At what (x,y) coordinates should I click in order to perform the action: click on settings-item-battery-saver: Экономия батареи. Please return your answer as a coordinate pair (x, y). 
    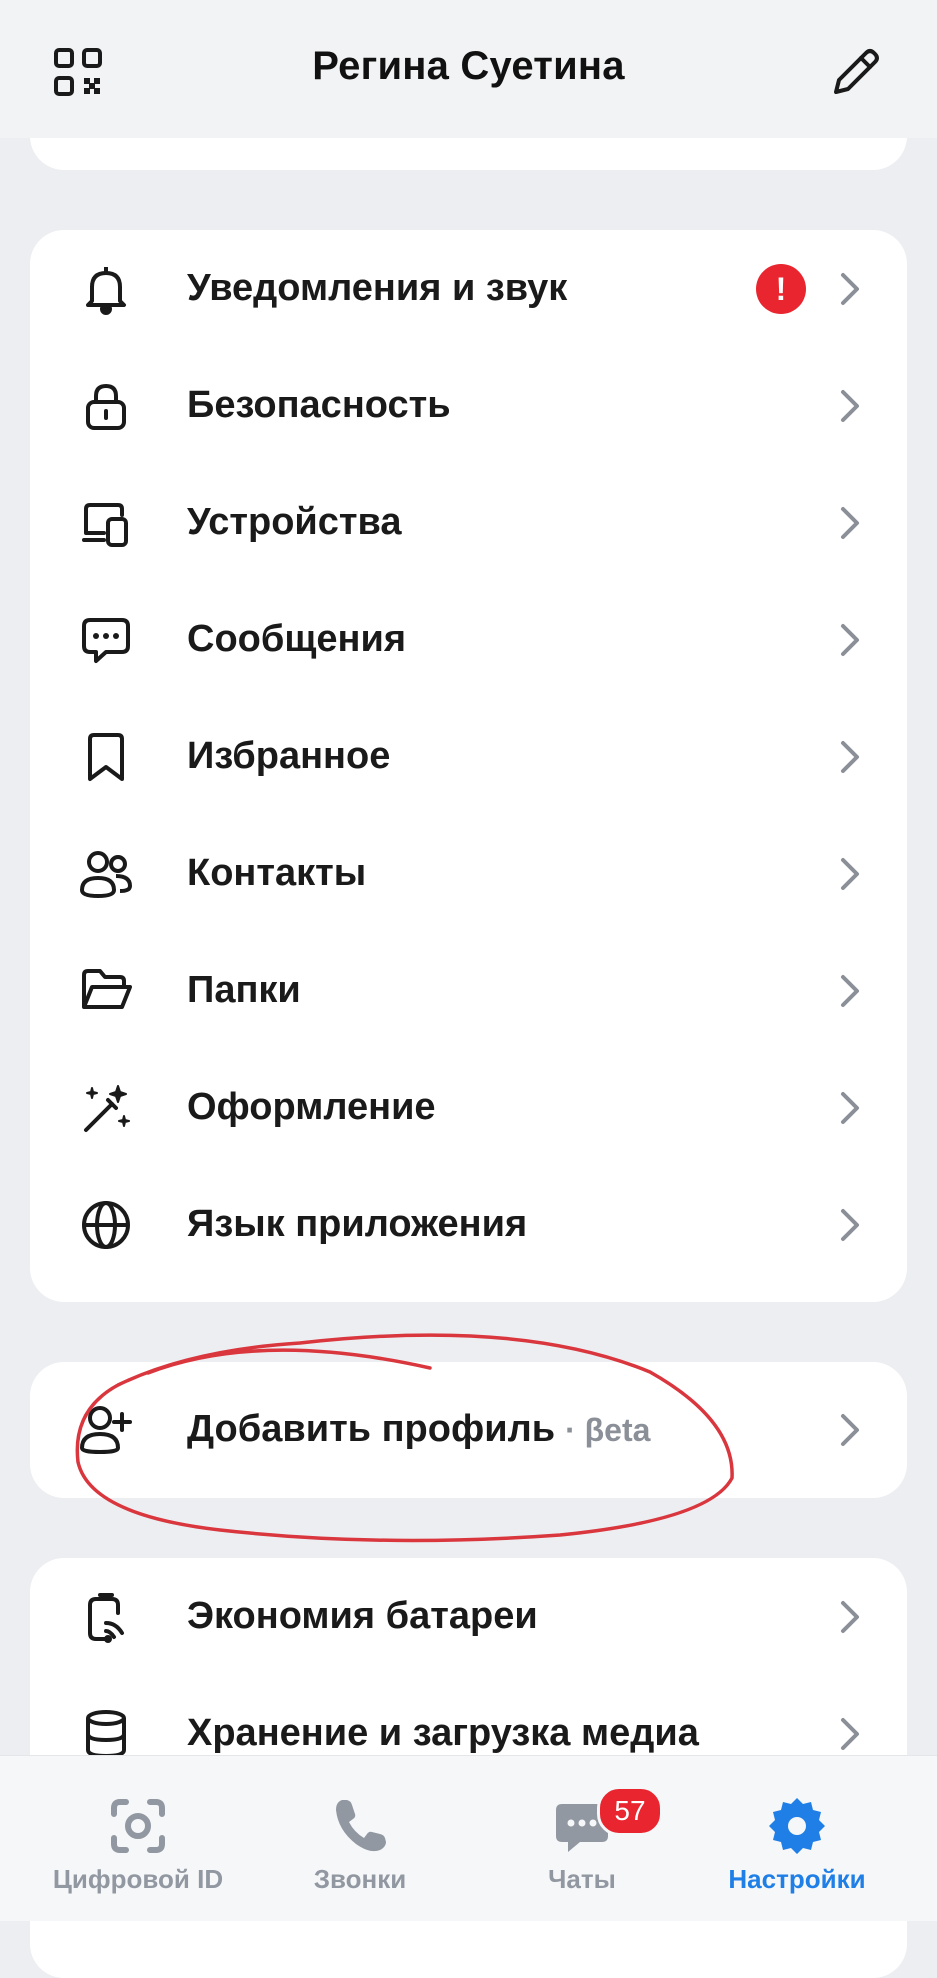
    Looking at the image, I should click on (468, 1616).